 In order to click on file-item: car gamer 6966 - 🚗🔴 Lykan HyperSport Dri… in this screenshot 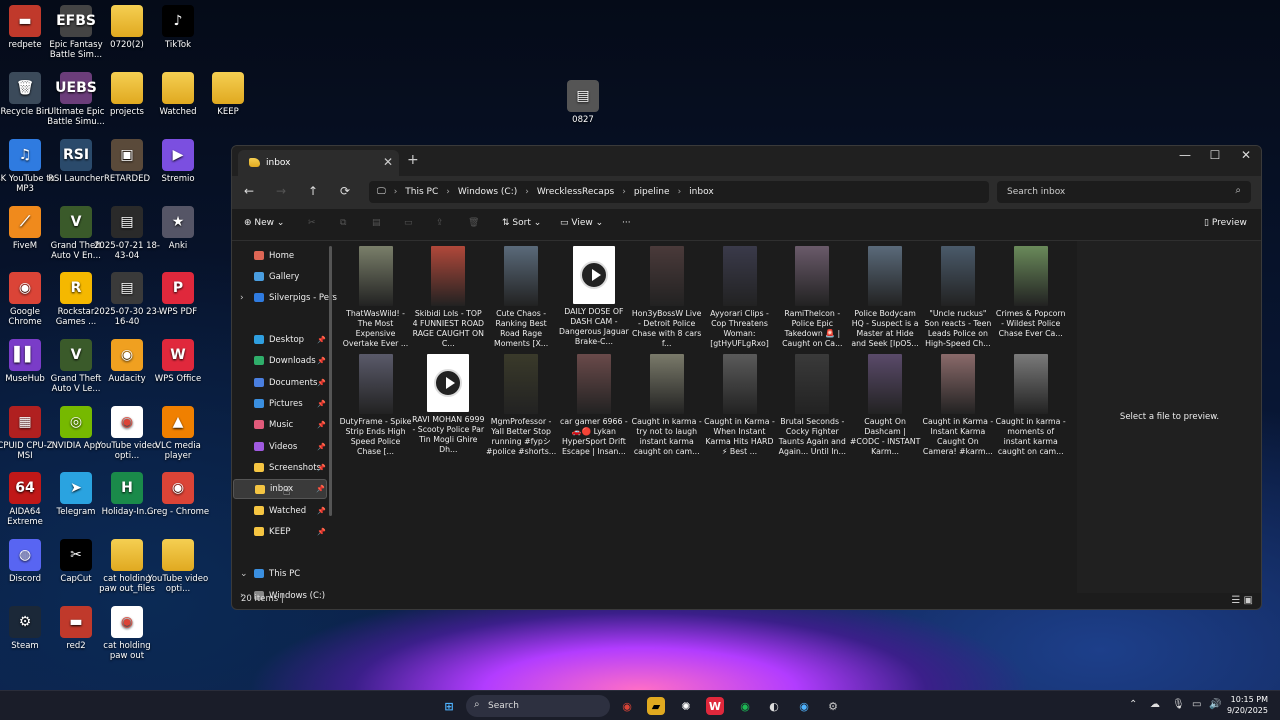, I will do `click(593, 405)`.